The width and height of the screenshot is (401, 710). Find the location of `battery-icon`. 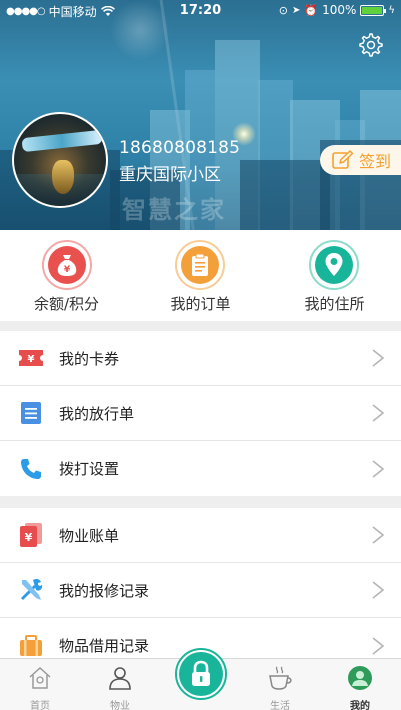

battery-icon is located at coordinates (373, 10).